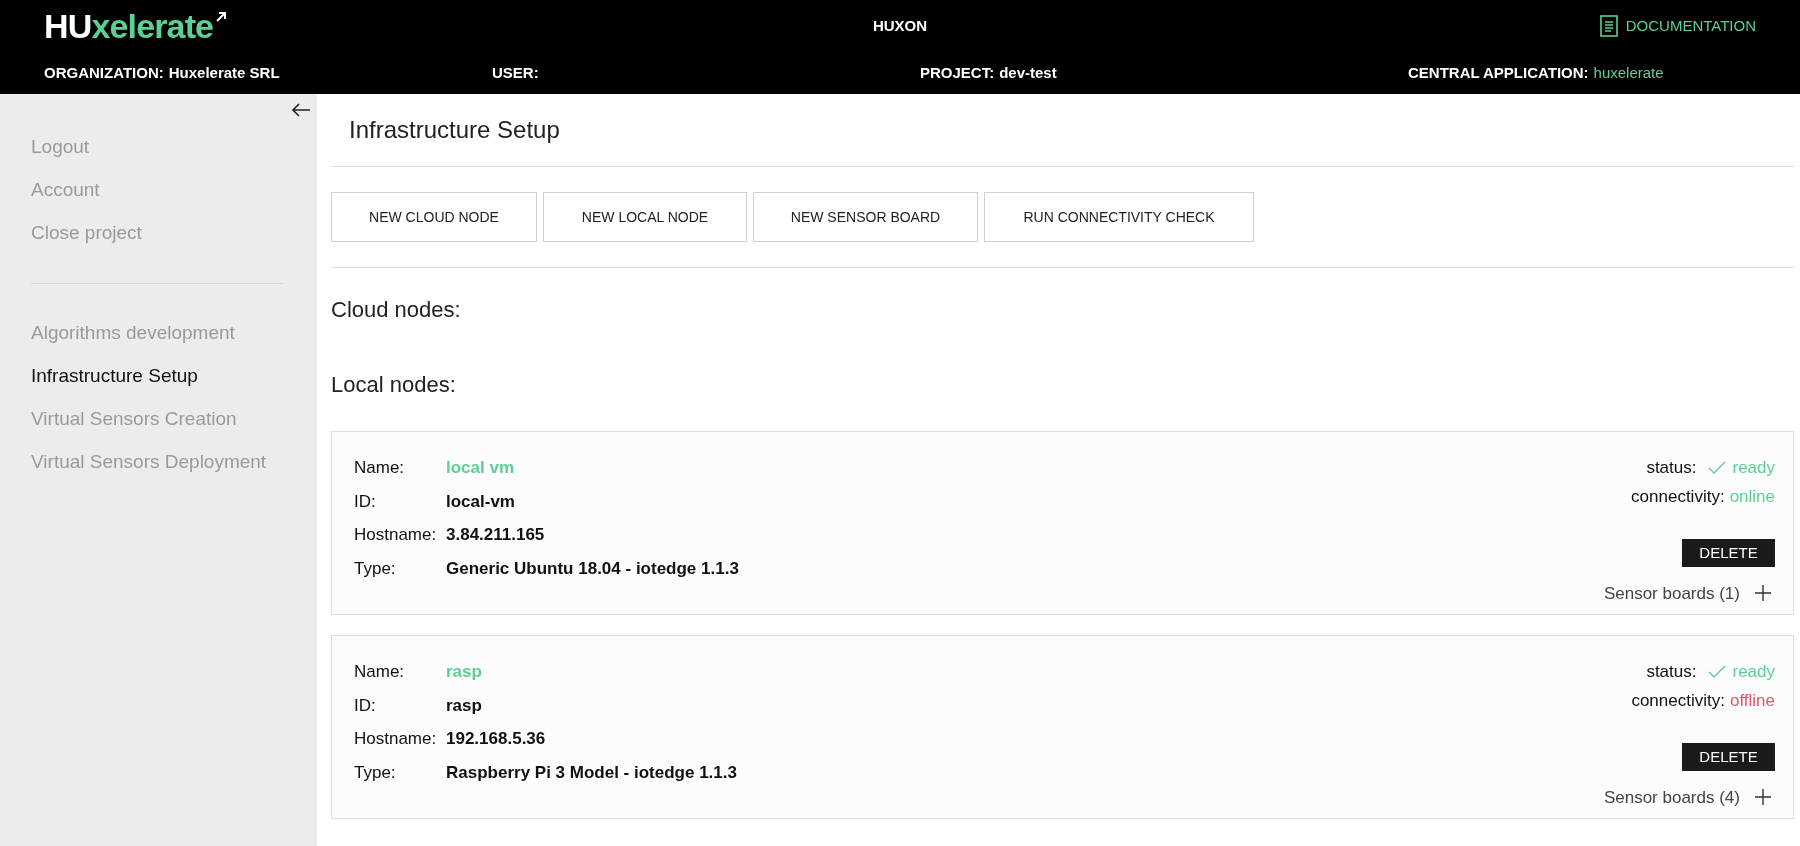 The height and width of the screenshot is (846, 1800). I want to click on info-label: CENTRAL APPLICATION:, so click(1498, 72).